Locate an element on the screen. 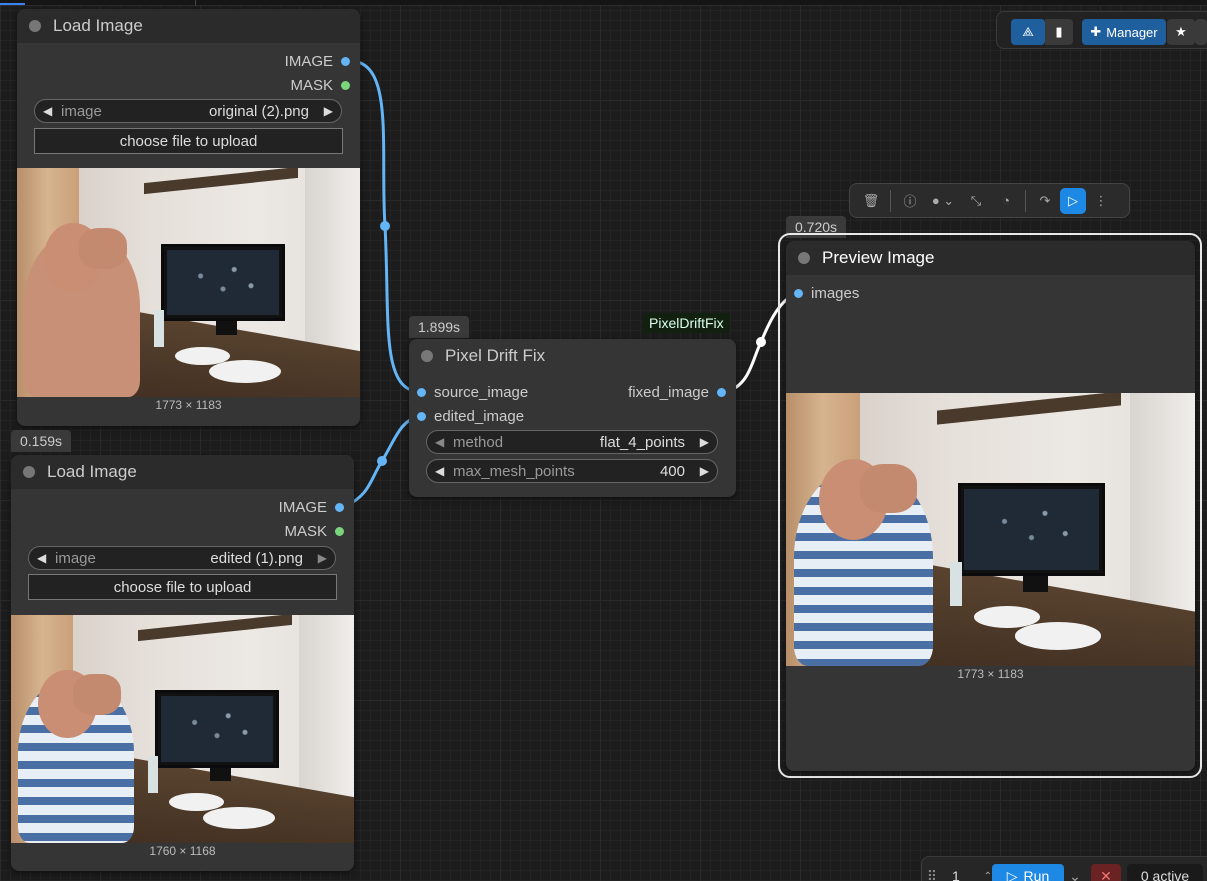 The height and width of the screenshot is (881, 1207). manager-button: ✚ Manager is located at coordinates (1124, 32).